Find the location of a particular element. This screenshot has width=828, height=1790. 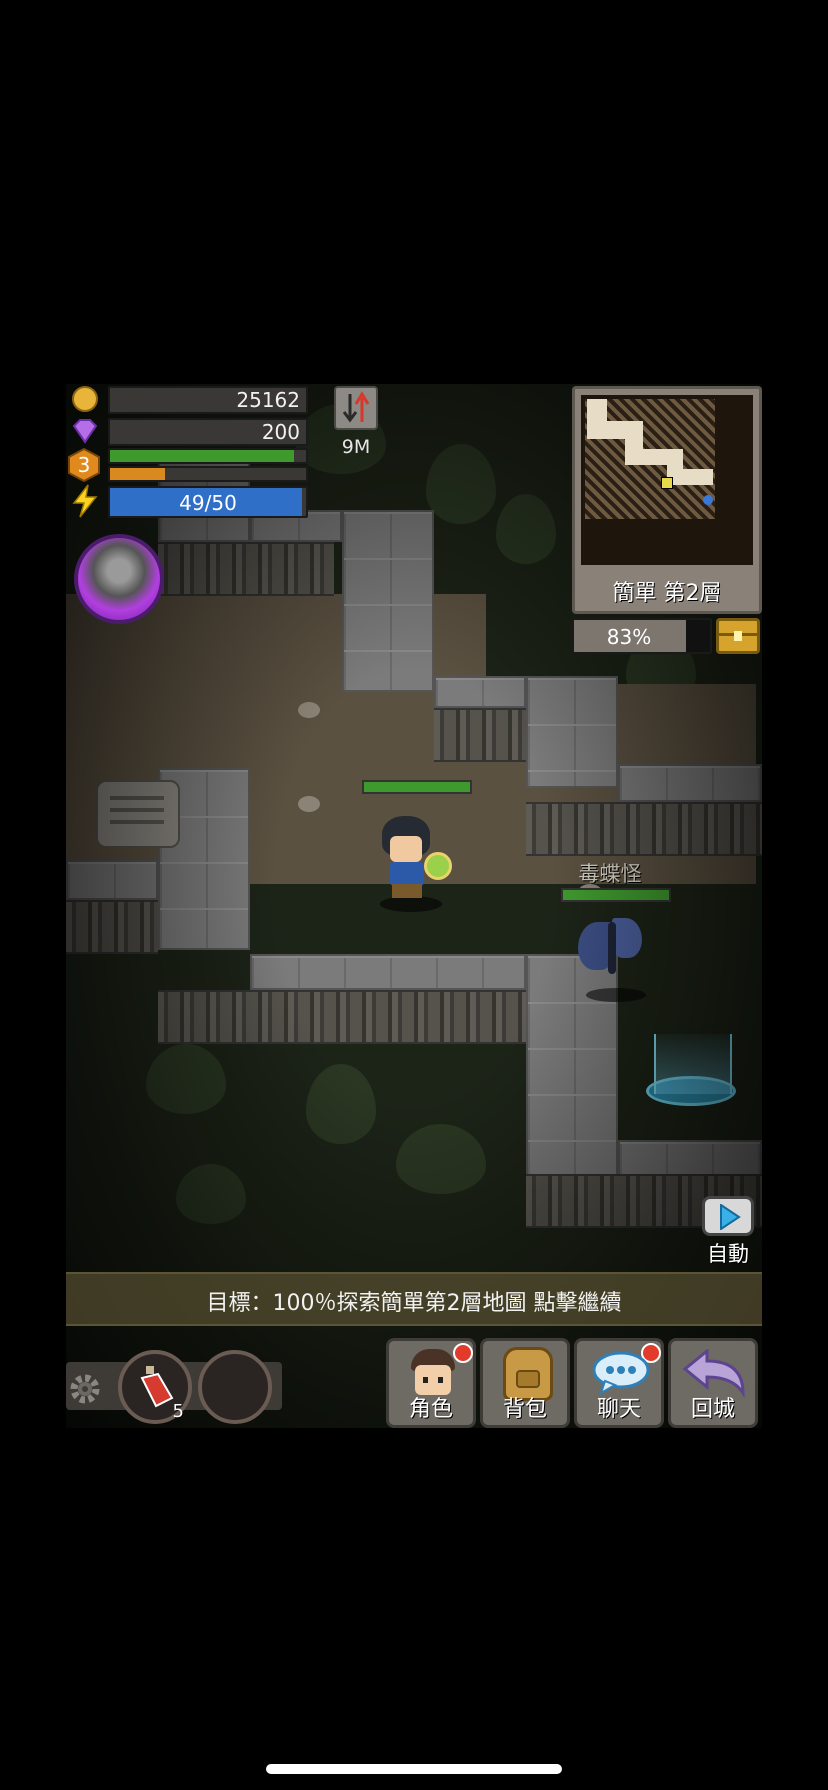

explore-percent: 83% is located at coordinates (629, 637).